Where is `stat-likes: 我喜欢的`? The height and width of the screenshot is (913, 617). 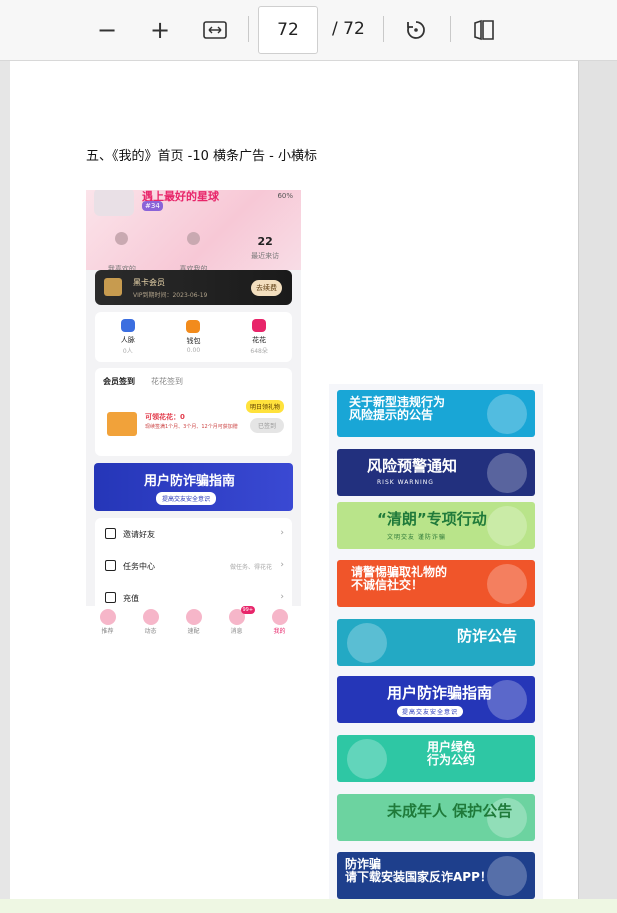 stat-likes: 我喜欢的 is located at coordinates (122, 253).